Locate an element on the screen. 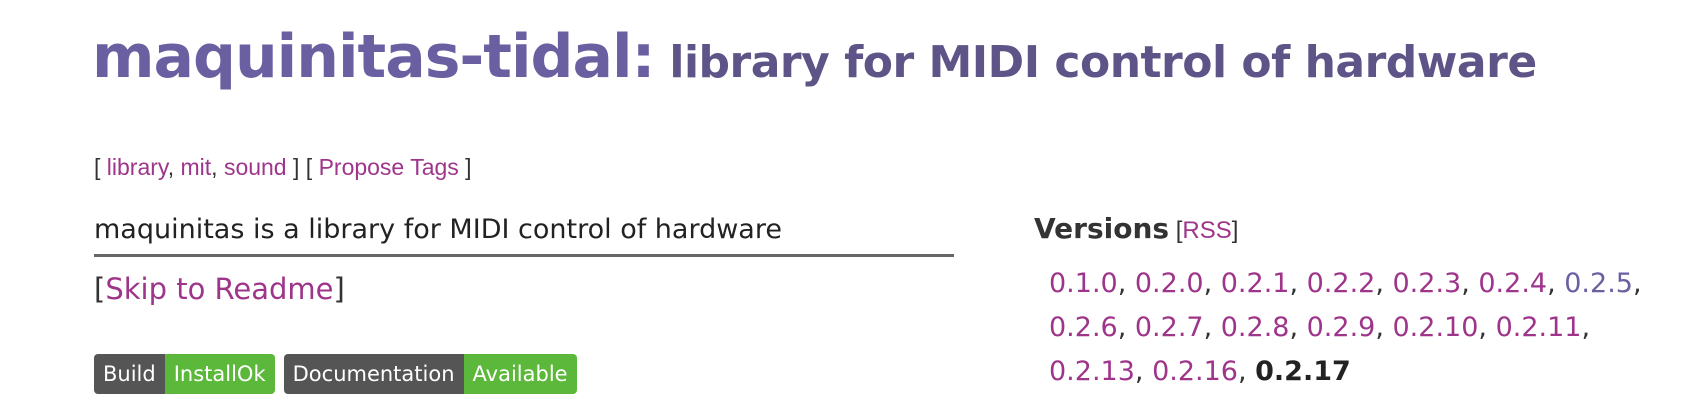 The image size is (1704, 402). skip-to-readme: [Skip to Readme] is located at coordinates (219, 289).